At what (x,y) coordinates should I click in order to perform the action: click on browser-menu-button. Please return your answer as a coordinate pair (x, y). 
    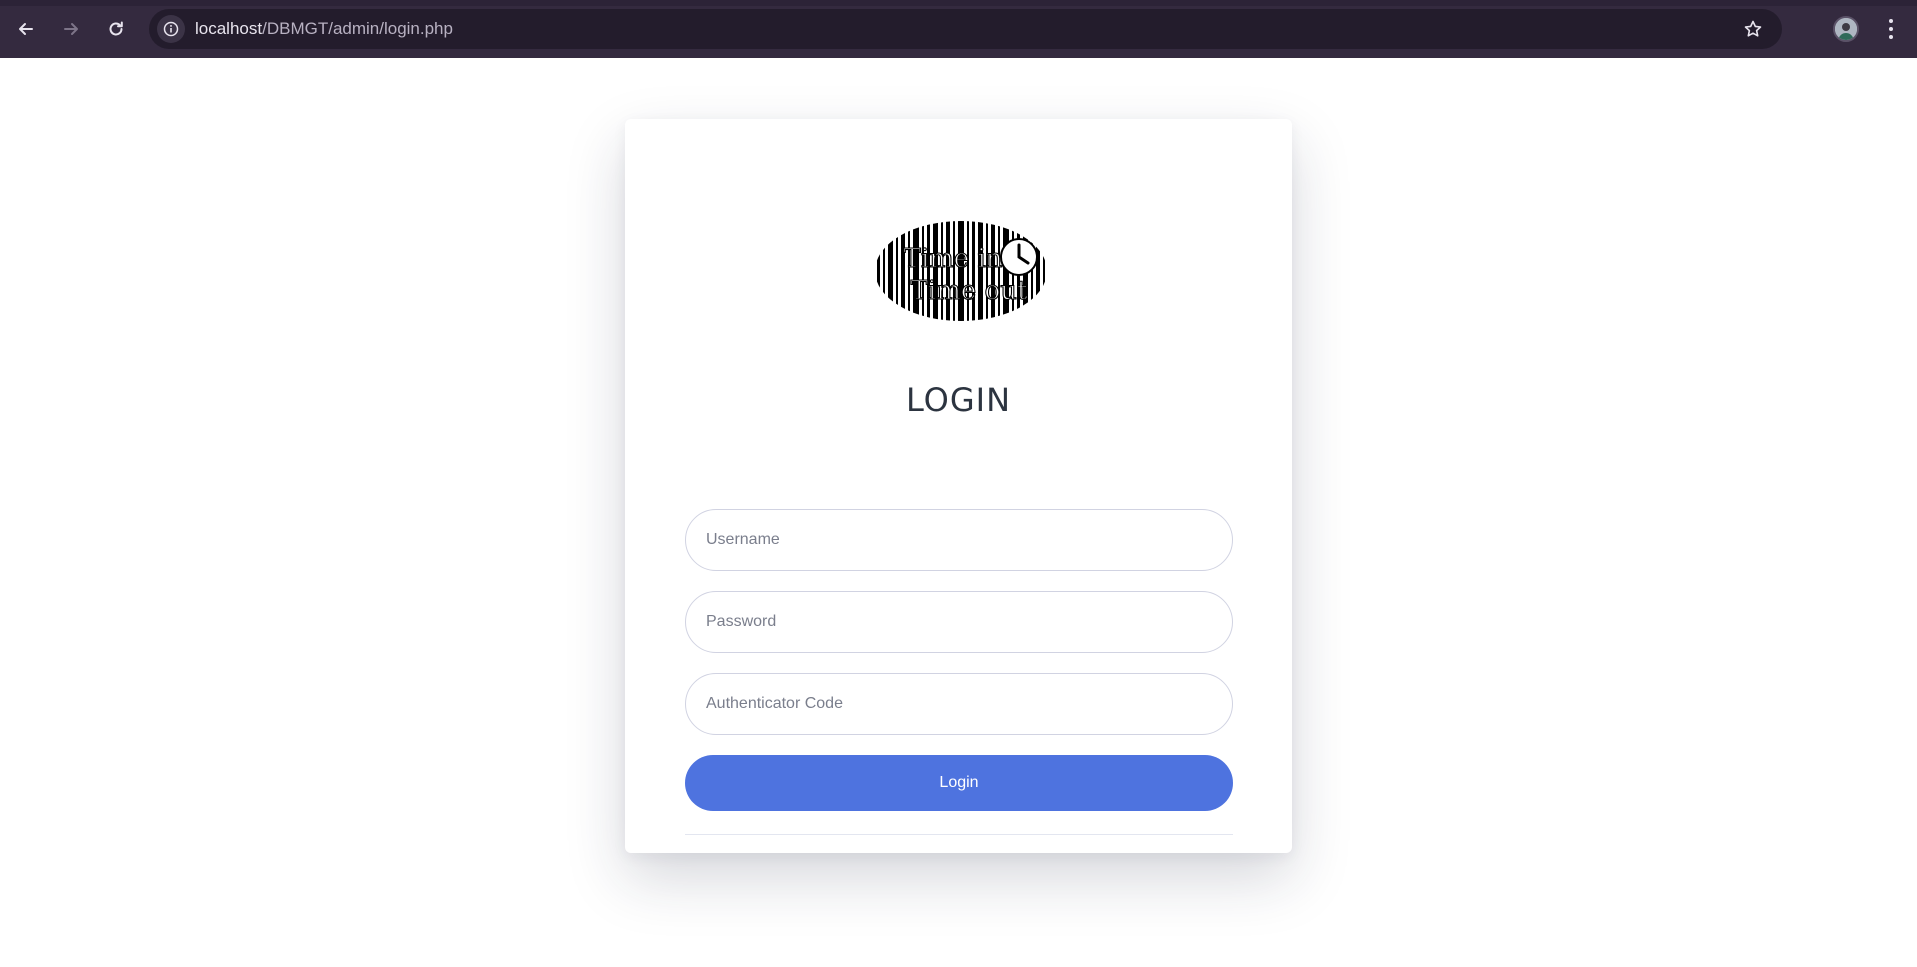
    Looking at the image, I should click on (1891, 29).